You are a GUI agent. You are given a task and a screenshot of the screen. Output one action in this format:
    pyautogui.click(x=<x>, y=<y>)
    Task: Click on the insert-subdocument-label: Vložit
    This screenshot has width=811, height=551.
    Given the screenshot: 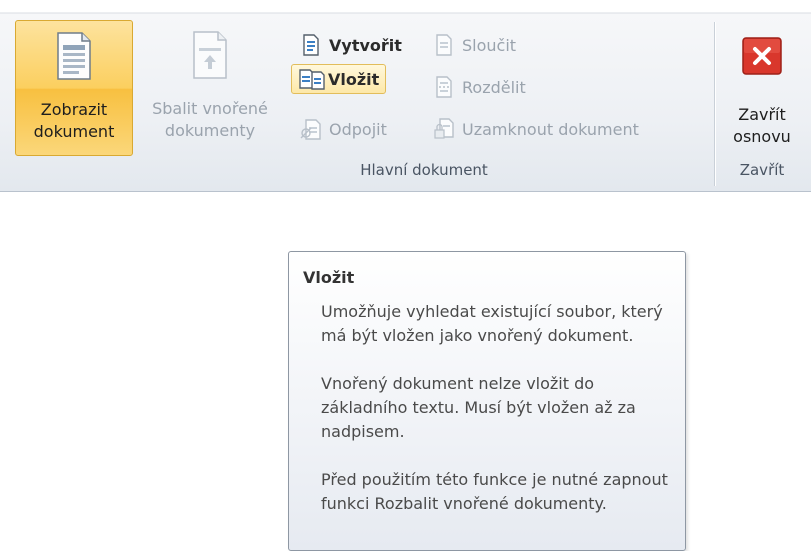 What is the action you would take?
    pyautogui.click(x=354, y=79)
    